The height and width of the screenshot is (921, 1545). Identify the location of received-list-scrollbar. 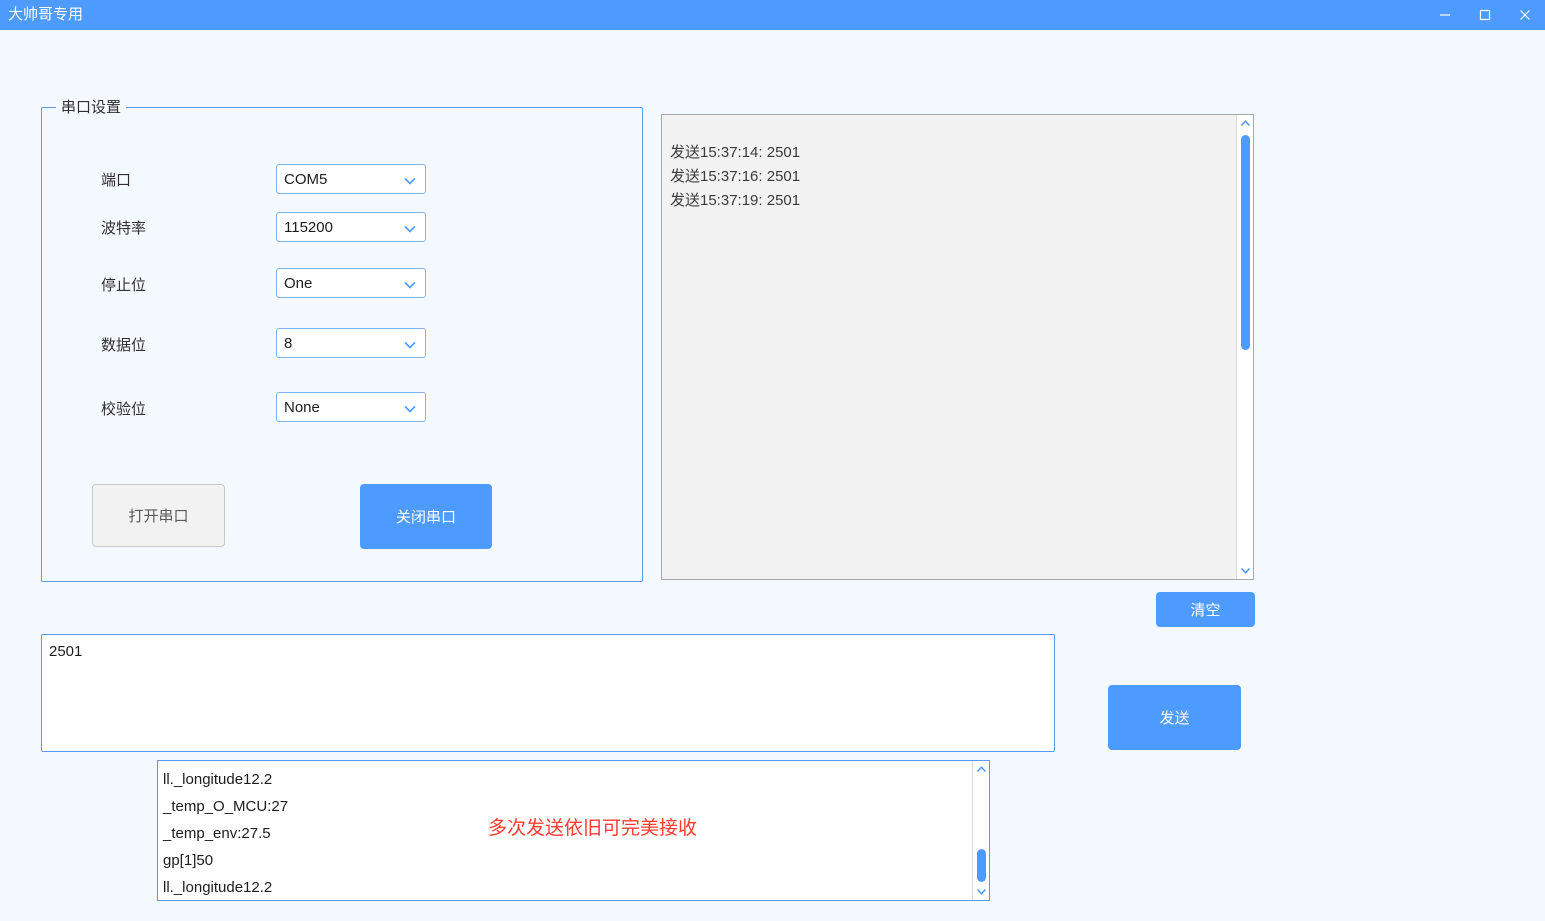
(980, 830).